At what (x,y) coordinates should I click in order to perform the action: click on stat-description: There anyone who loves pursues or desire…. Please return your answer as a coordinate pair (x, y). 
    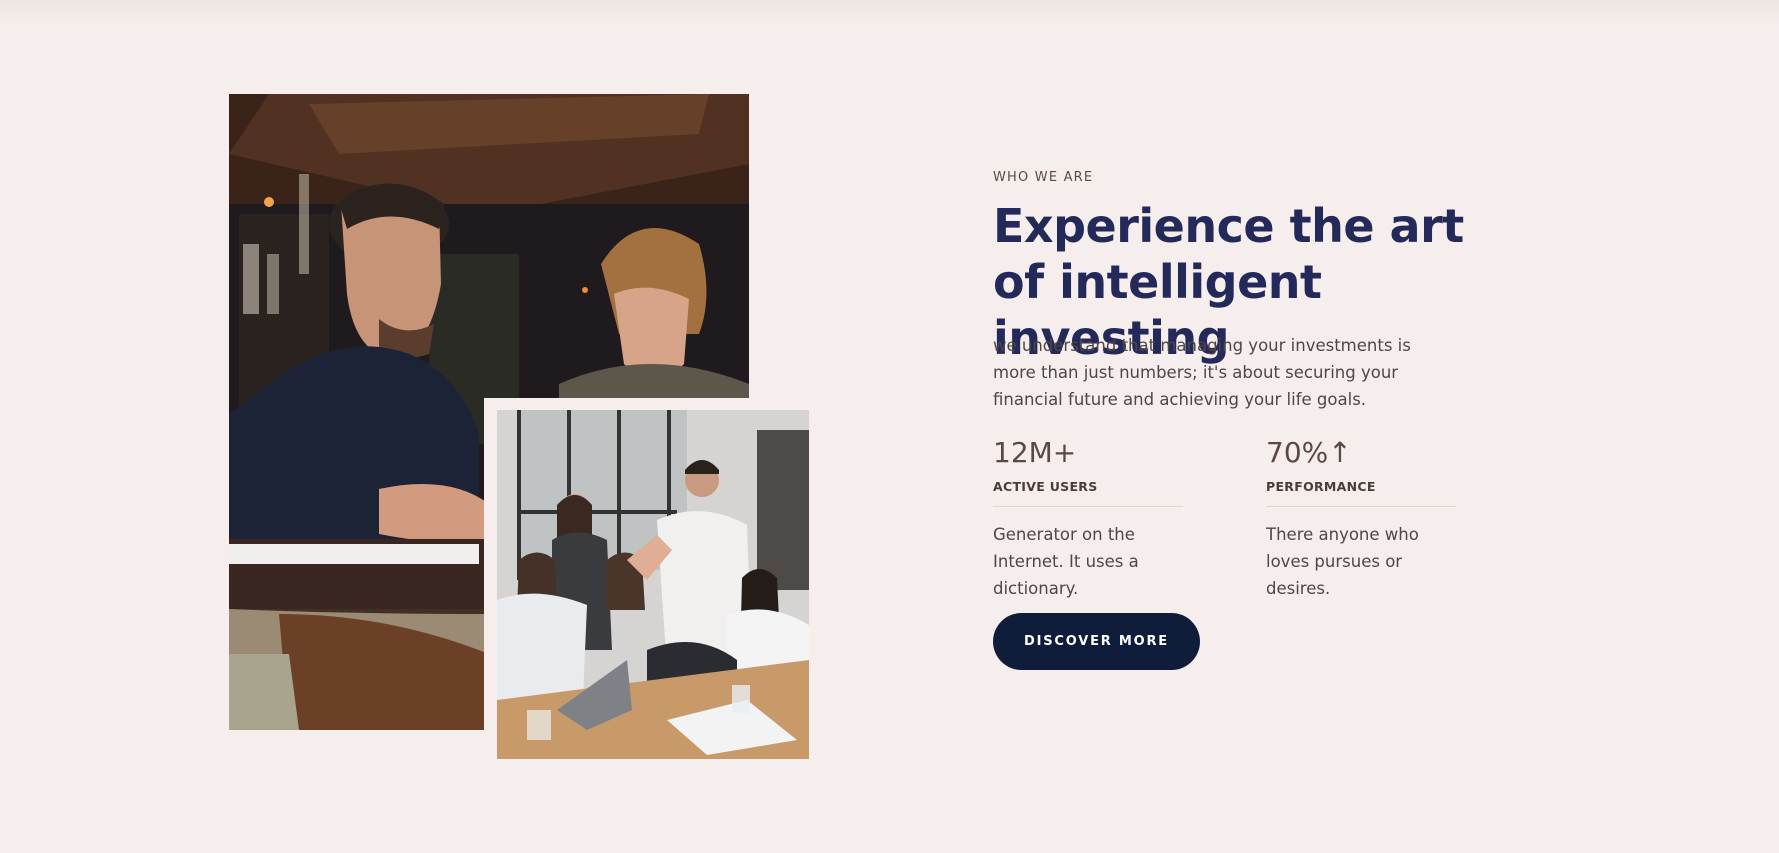
    Looking at the image, I should click on (1342, 561).